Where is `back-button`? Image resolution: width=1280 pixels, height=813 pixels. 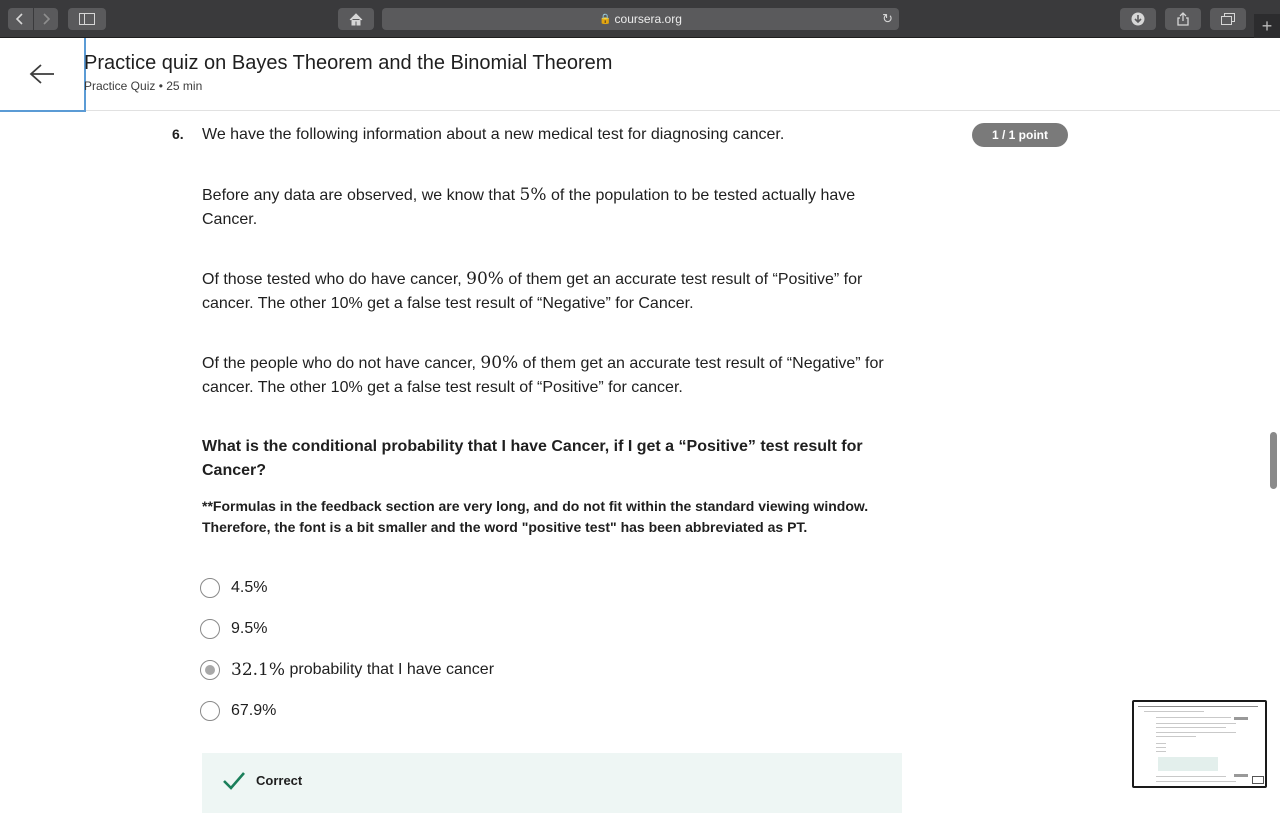
back-button is located at coordinates (43, 75).